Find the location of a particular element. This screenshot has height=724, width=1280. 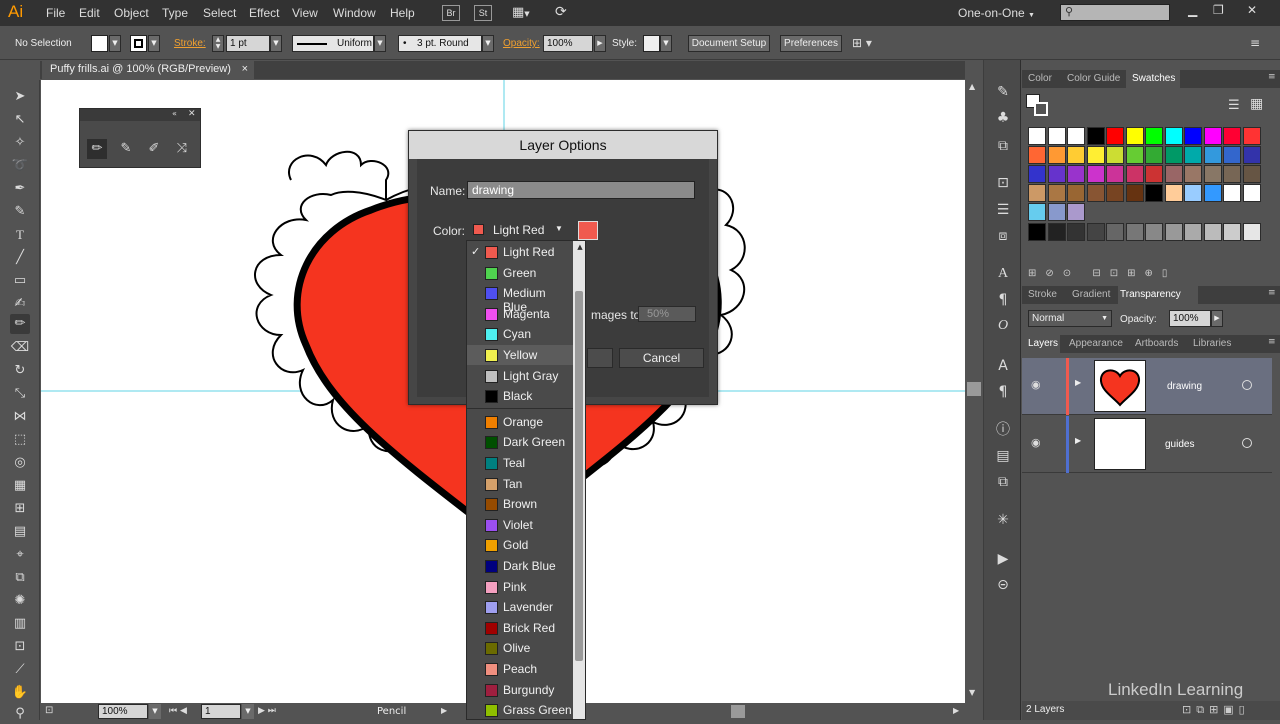

pencil-tool-icon: ✏ is located at coordinates (20, 324).